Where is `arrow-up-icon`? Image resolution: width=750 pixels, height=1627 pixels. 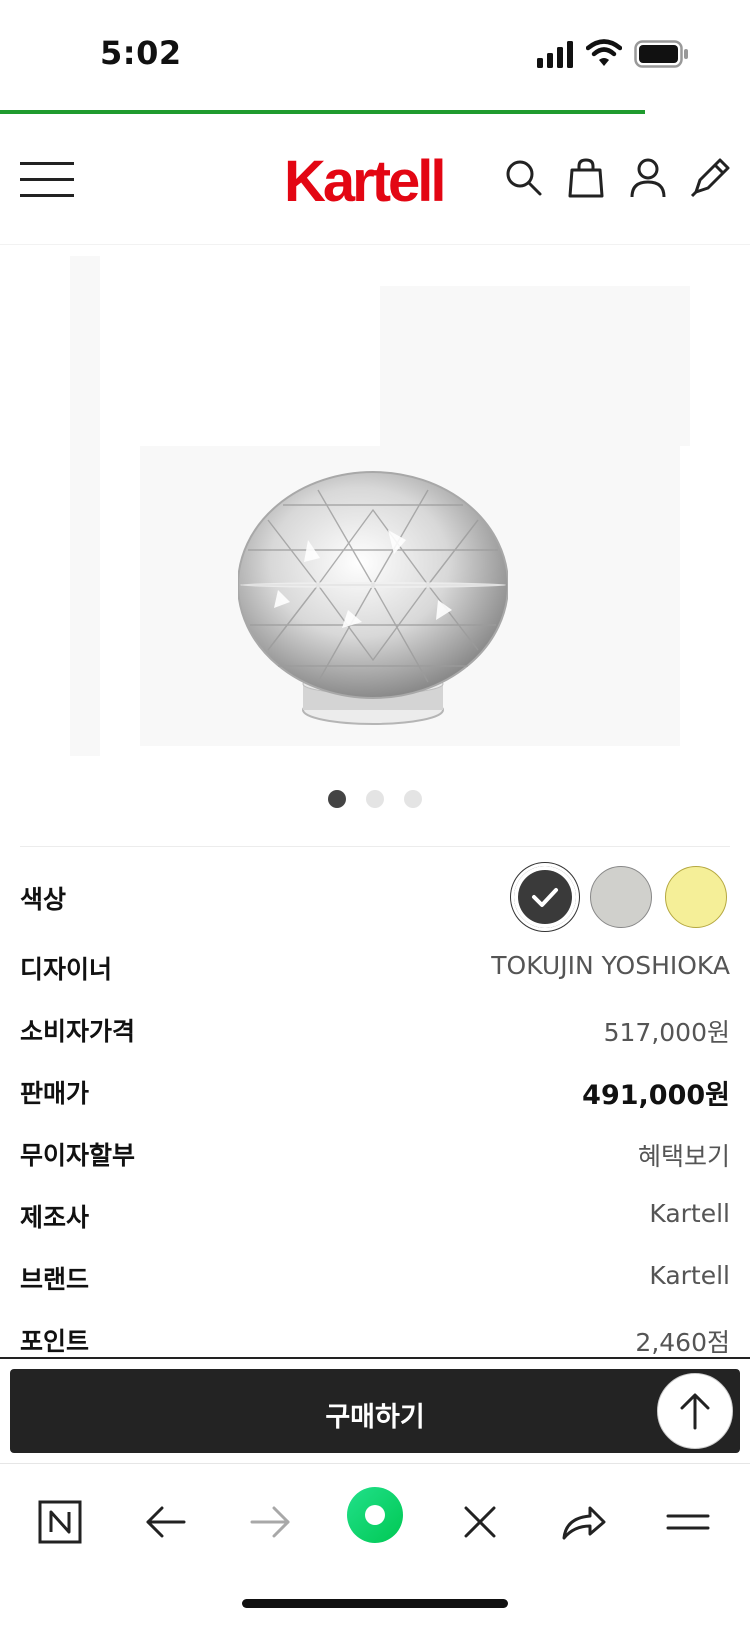 arrow-up-icon is located at coordinates (695, 1411).